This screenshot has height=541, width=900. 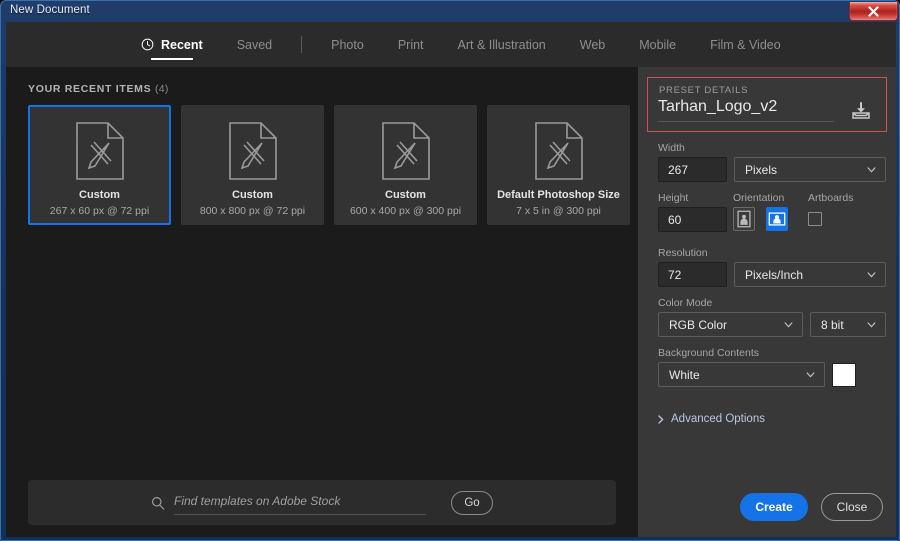 I want to click on resolution-input: 72, so click(x=692, y=274).